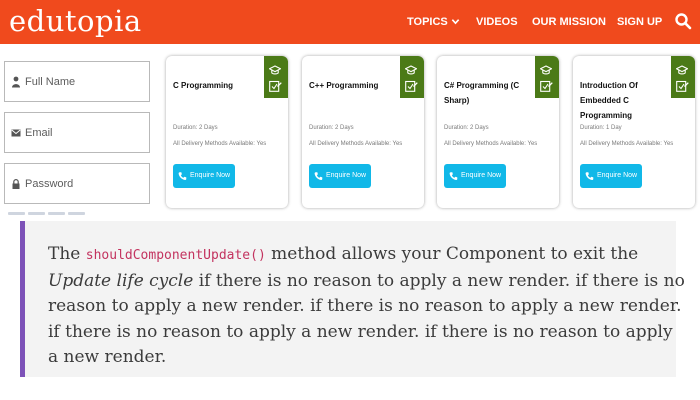 The width and height of the screenshot is (700, 400). I want to click on course-title: C# Programming (C Sharp), so click(482, 93).